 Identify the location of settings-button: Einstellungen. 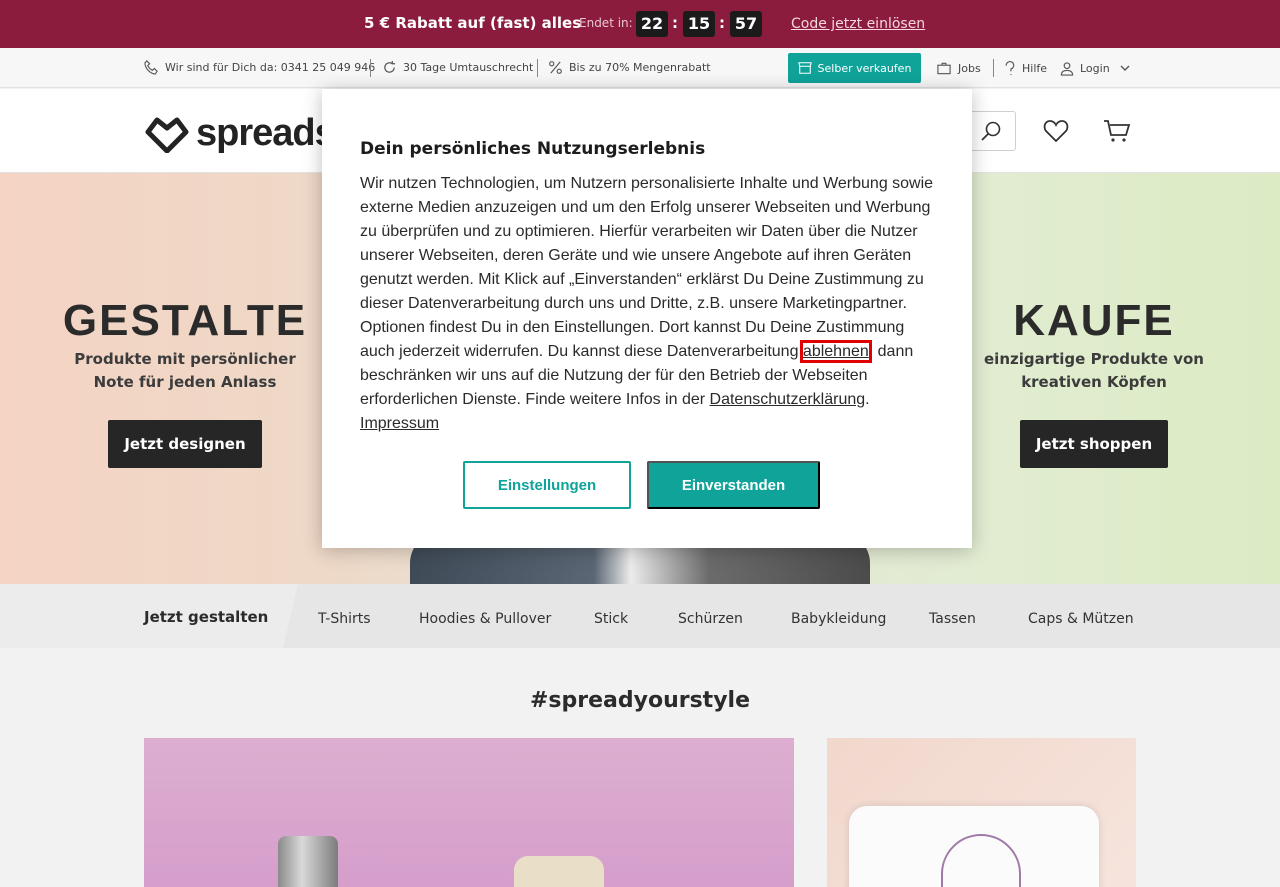
(547, 485).